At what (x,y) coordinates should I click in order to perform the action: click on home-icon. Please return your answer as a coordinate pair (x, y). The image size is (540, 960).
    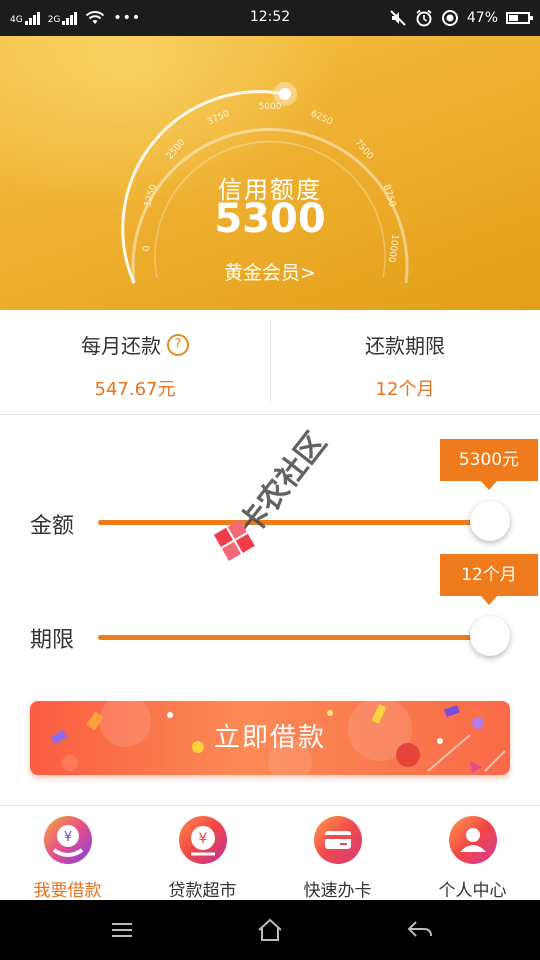
    Looking at the image, I should click on (270, 930).